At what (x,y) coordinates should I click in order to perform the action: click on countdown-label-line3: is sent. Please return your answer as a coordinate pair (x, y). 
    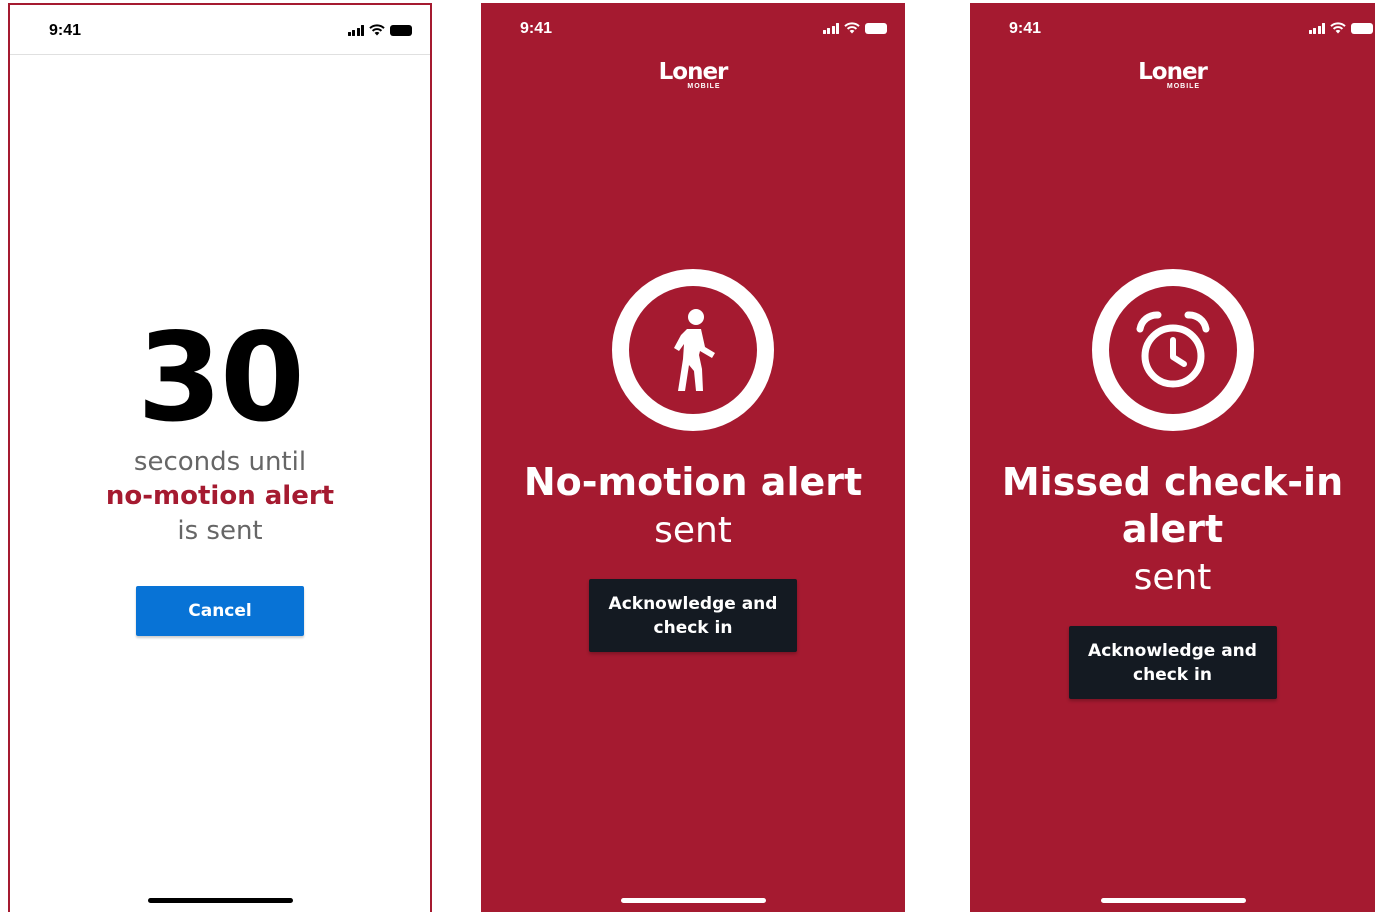
    Looking at the image, I should click on (220, 531).